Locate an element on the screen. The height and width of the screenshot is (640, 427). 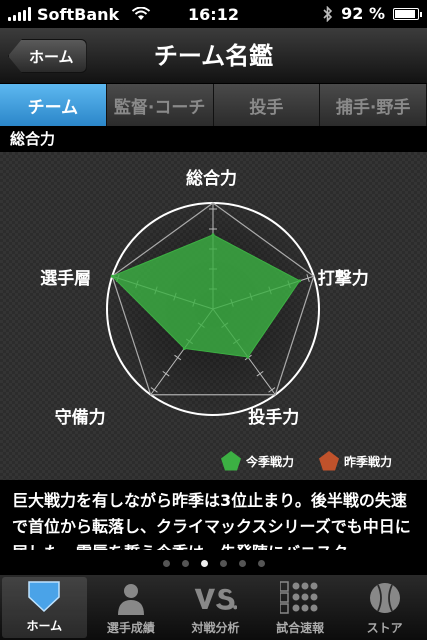
player-icon is located at coordinates (131, 598).